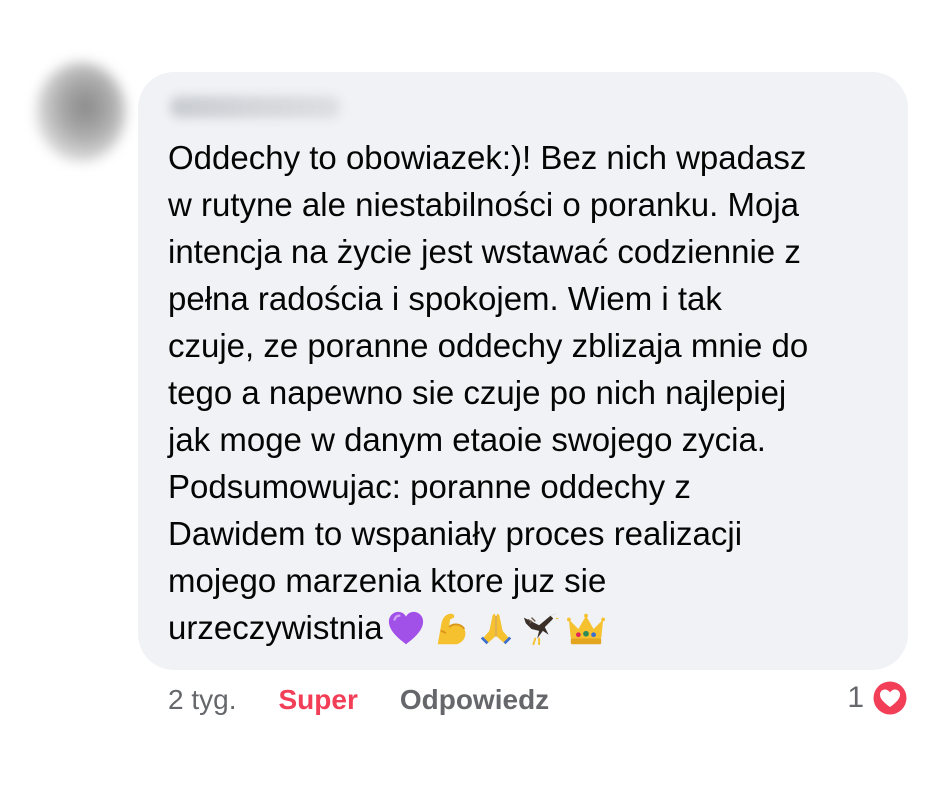 The height and width of the screenshot is (788, 940). Describe the element at coordinates (890, 698) in the screenshot. I see `heart-icon` at that location.